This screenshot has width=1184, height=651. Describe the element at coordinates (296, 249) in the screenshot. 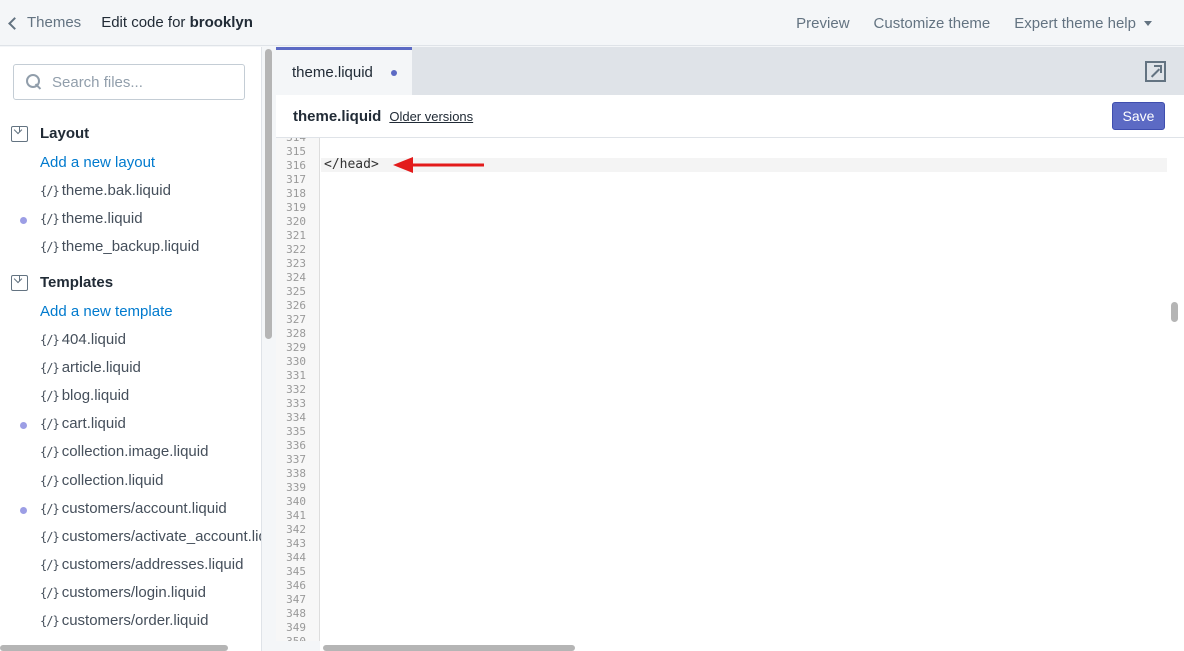

I see `line-number: 322` at that location.